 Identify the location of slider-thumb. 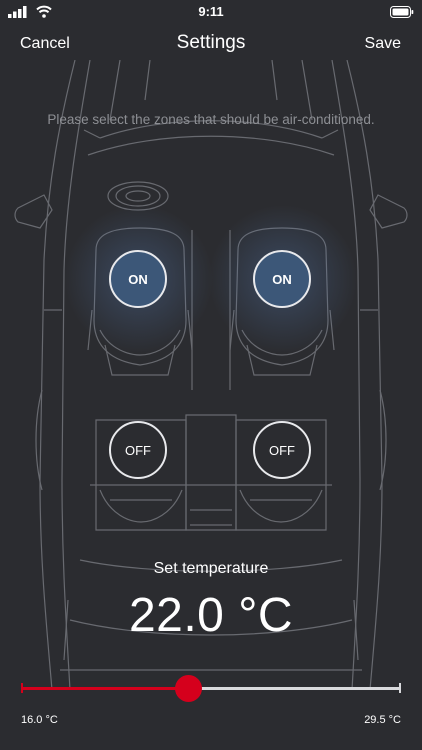
(188, 688).